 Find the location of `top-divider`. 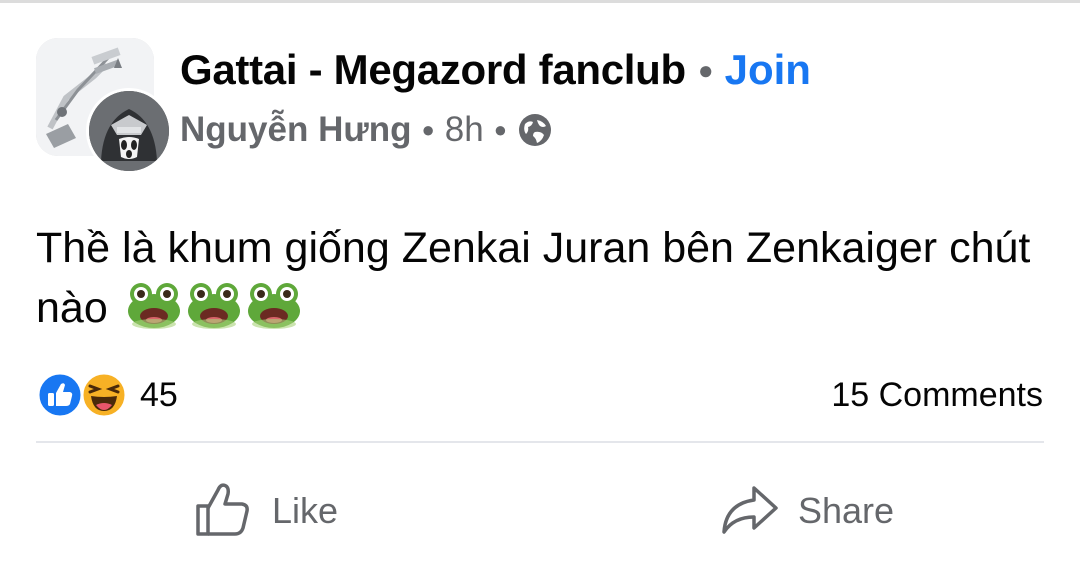

top-divider is located at coordinates (540, 1).